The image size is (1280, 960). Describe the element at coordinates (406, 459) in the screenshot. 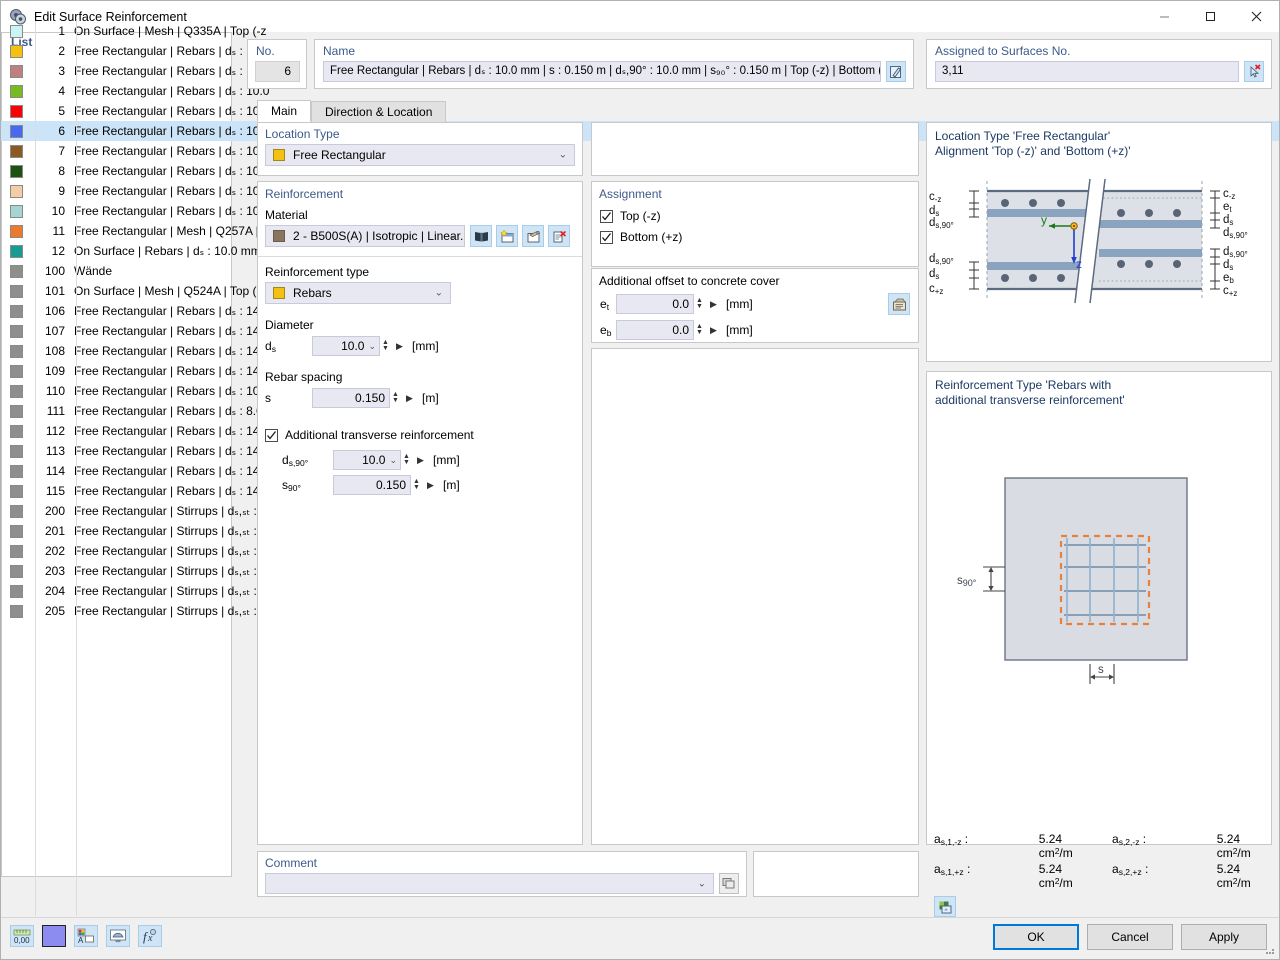

I see `ds90-spinner: ▲ ▼` at that location.